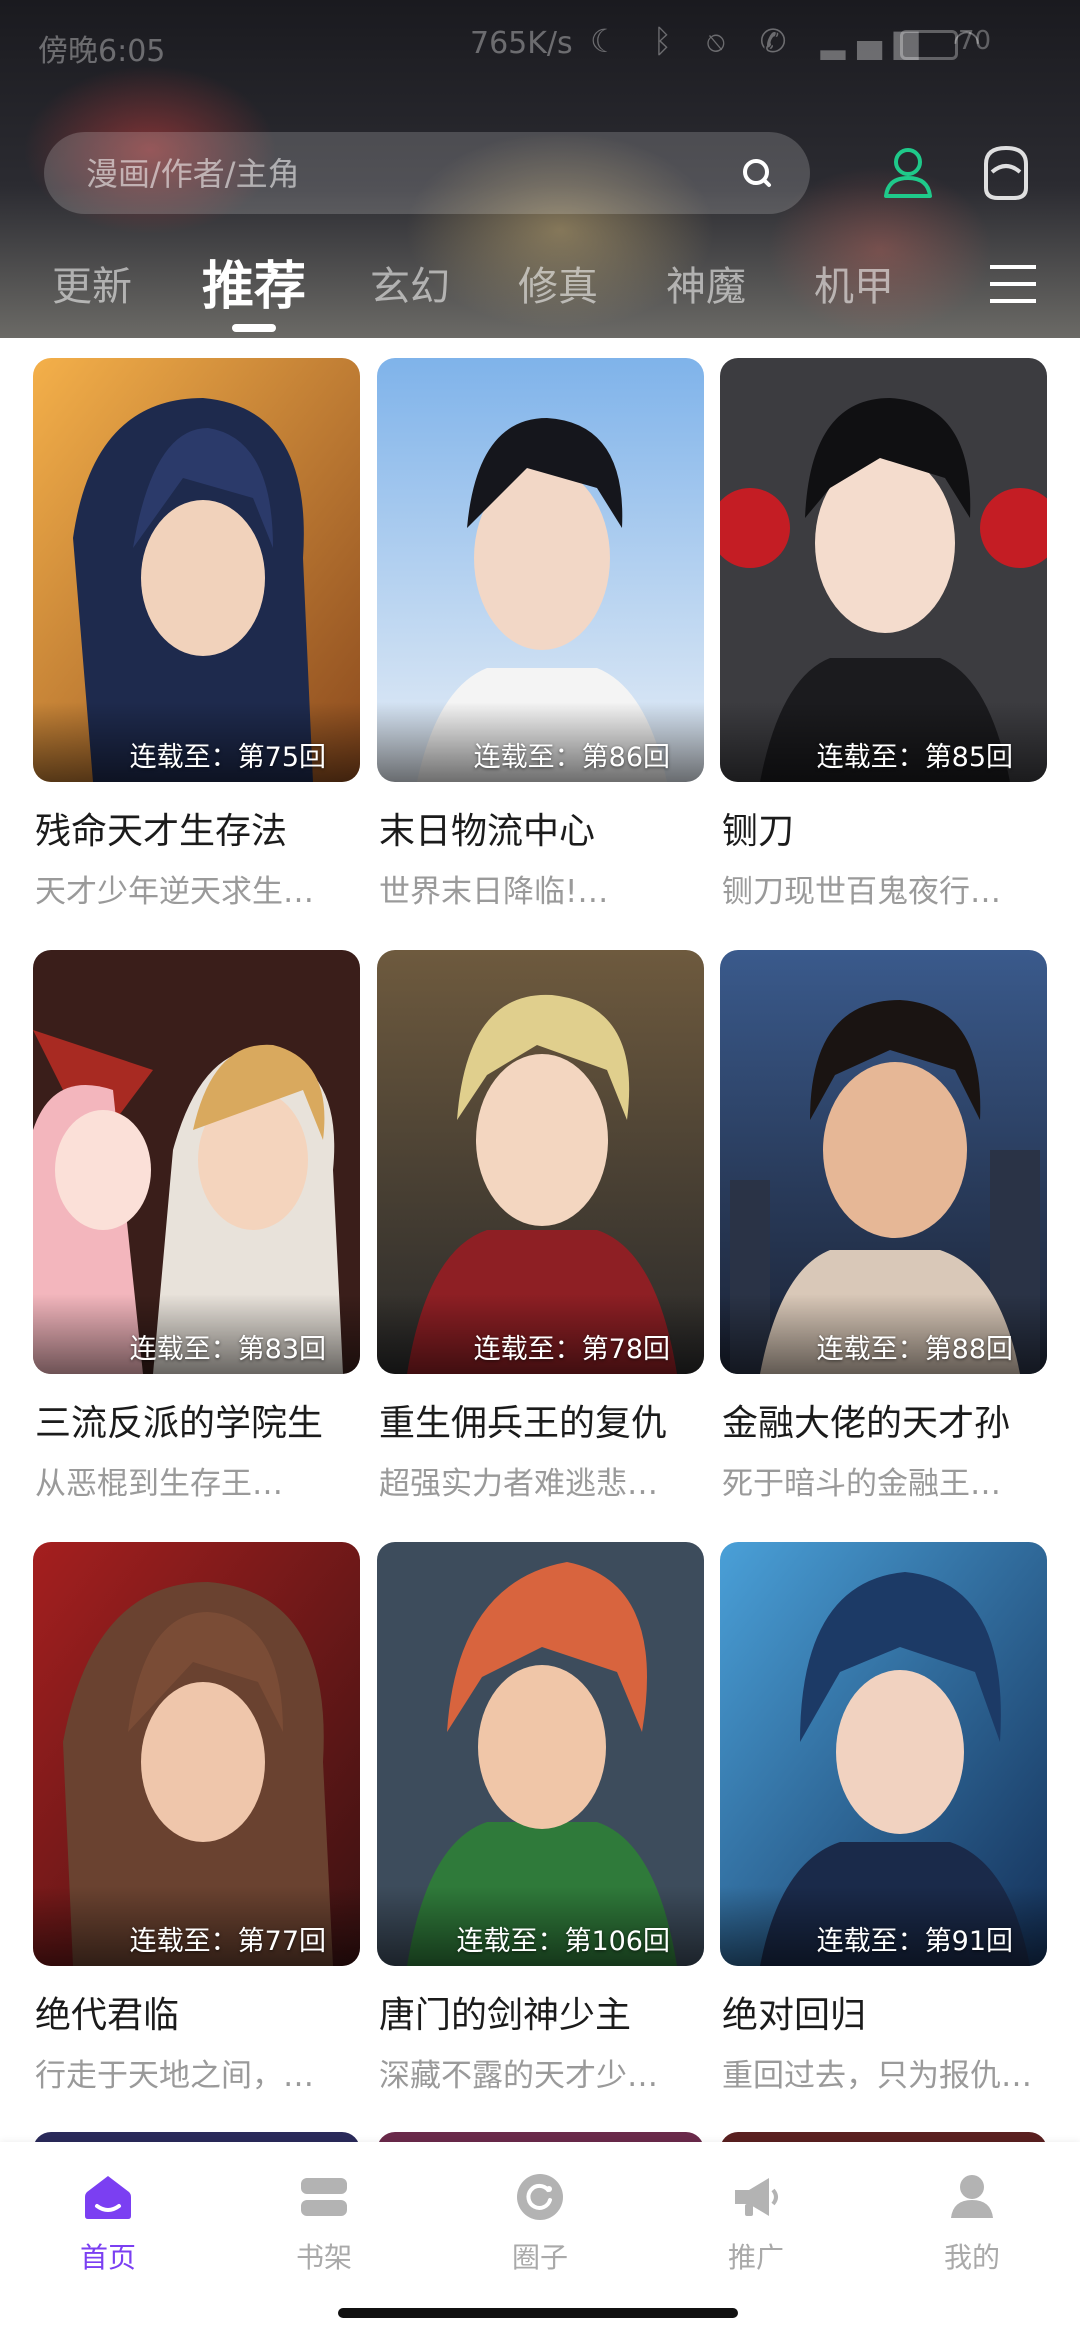  Describe the element at coordinates (971, 2257) in the screenshot. I see `nav-label: 我的` at that location.